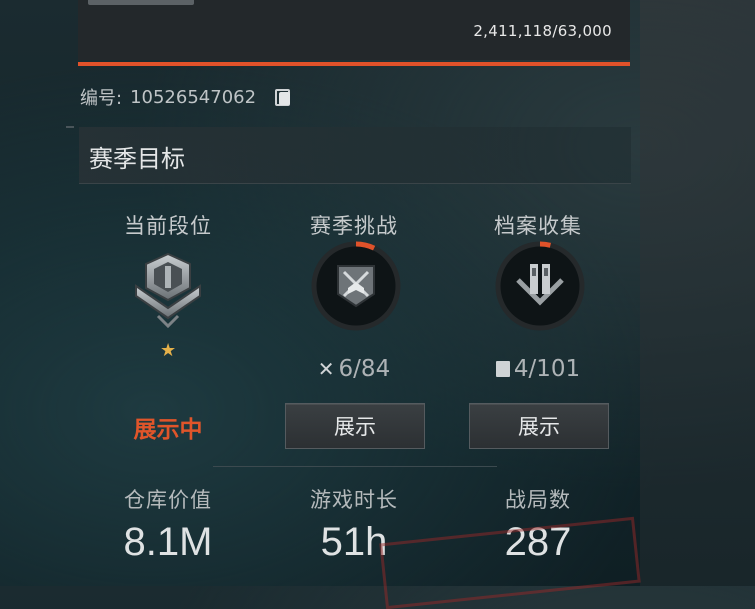 Image resolution: width=755 pixels, height=609 pixels. What do you see at coordinates (697, 293) in the screenshot?
I see `background-scenery` at bounding box center [697, 293].